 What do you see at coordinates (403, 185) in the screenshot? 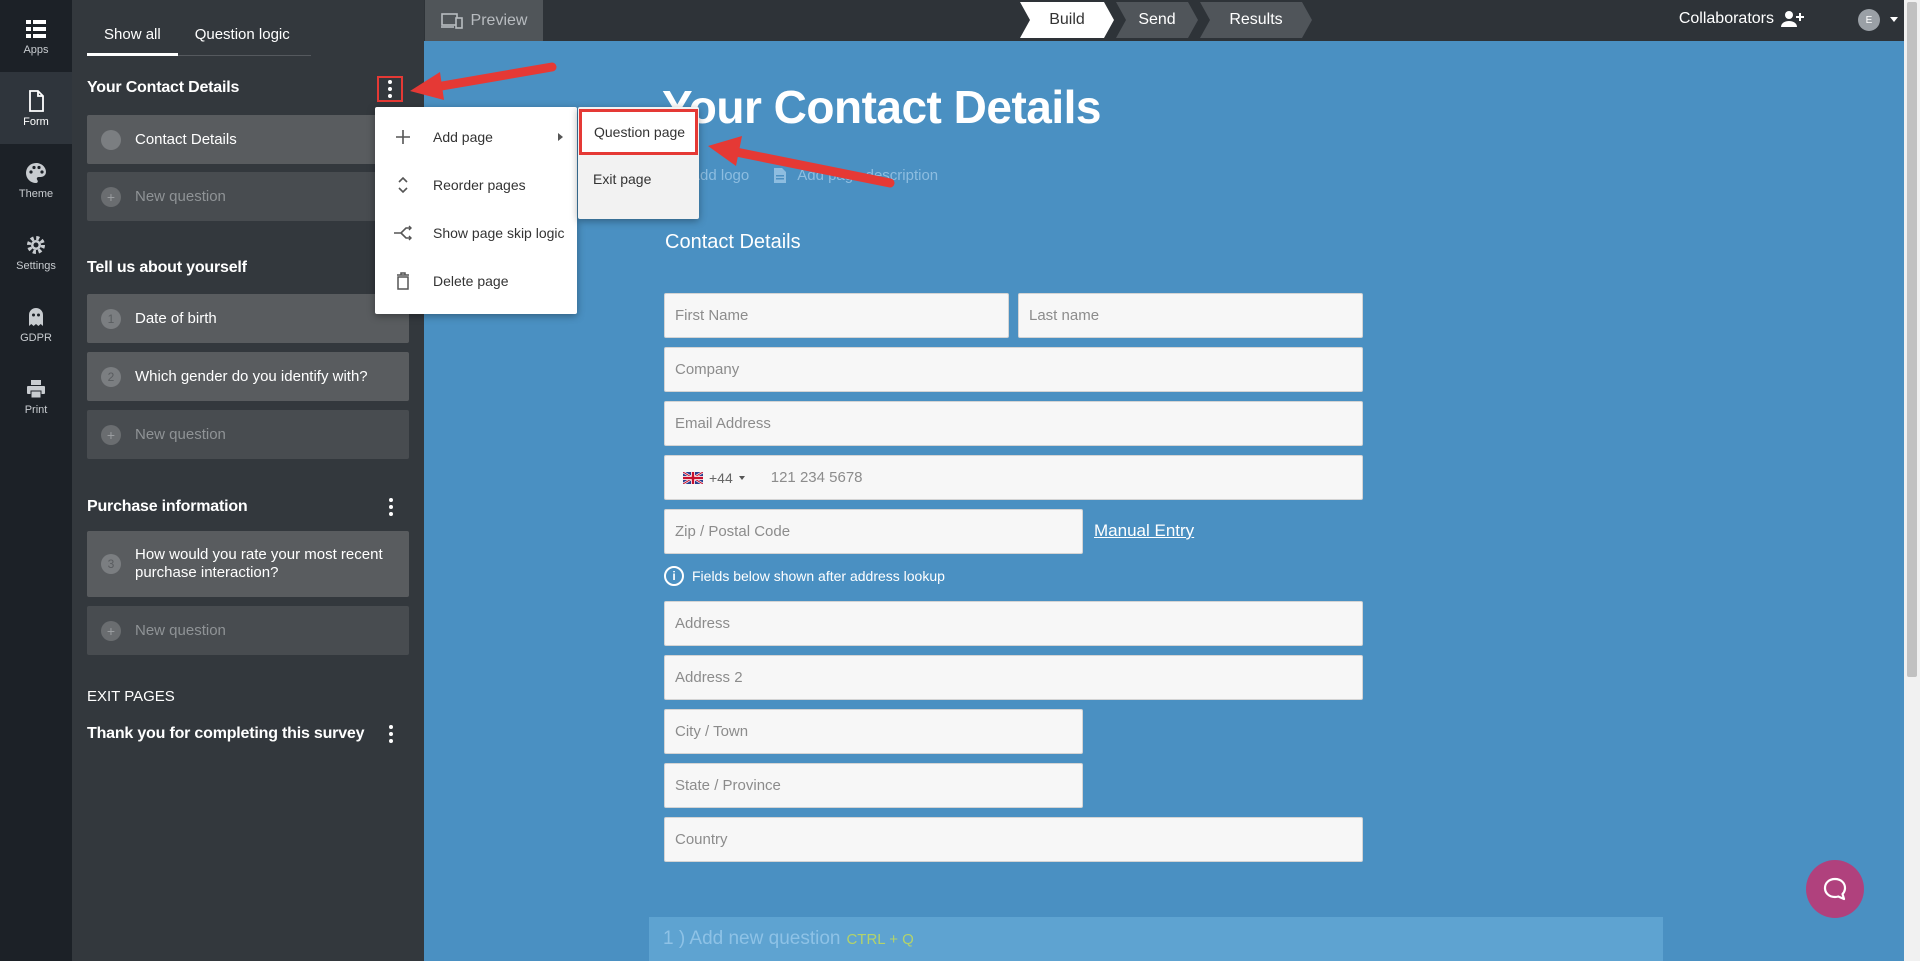
I see `reorder-icon` at bounding box center [403, 185].